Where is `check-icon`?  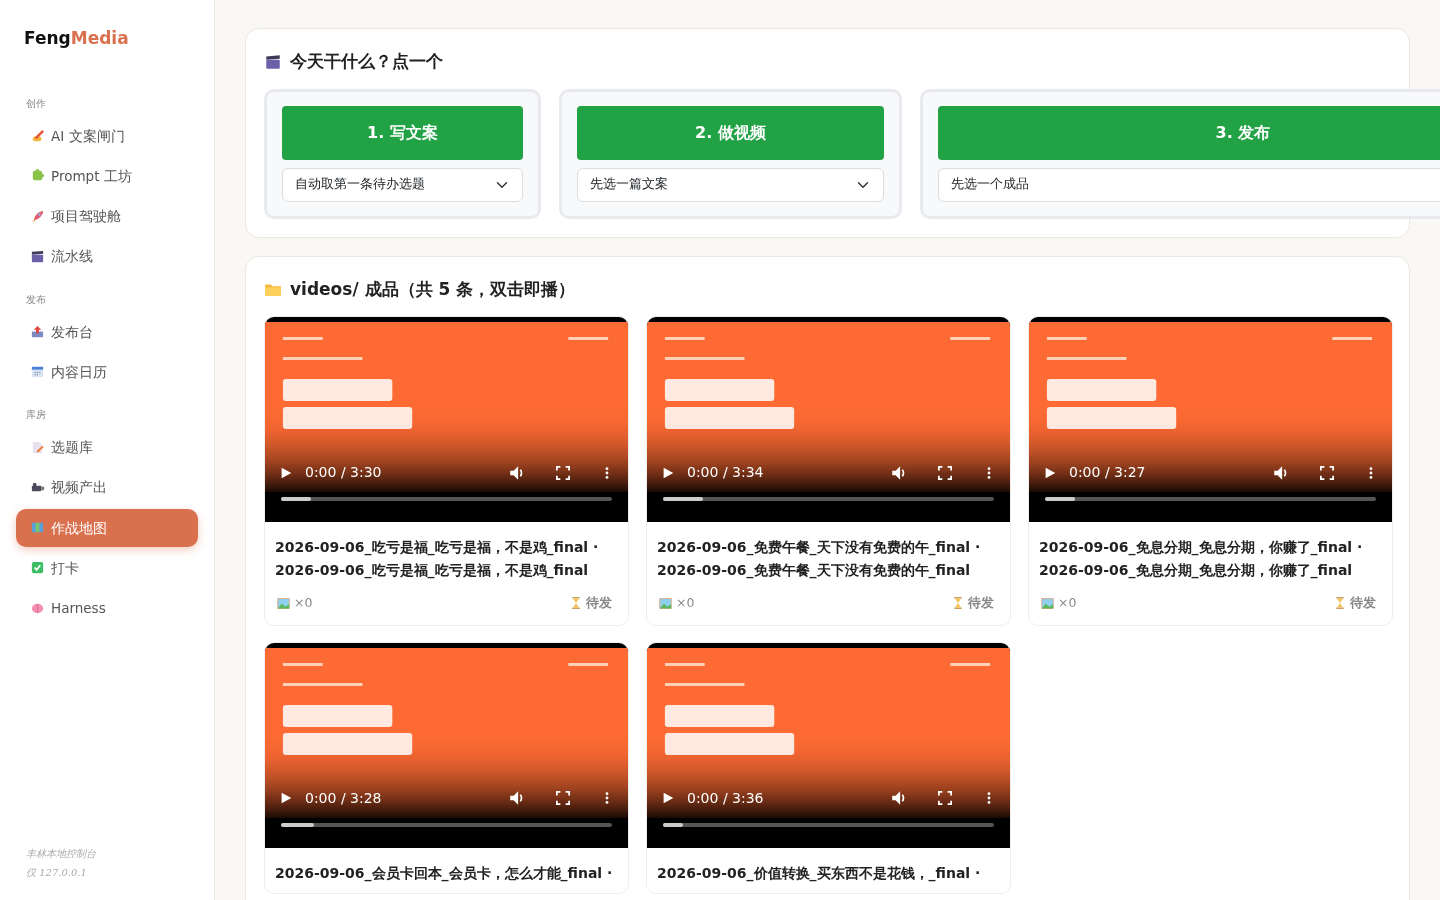
check-icon is located at coordinates (37, 568).